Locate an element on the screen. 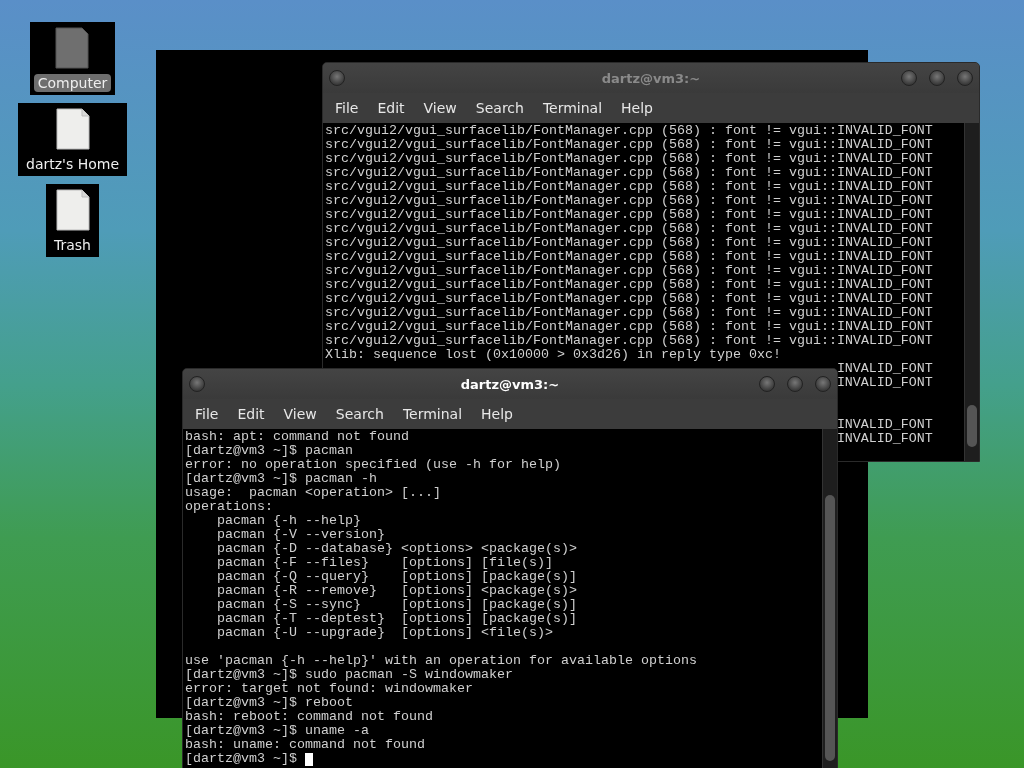 The width and height of the screenshot is (1024, 768). terminal-line: [dartz@vm3 ~]$ uname -a is located at coordinates (277, 731).